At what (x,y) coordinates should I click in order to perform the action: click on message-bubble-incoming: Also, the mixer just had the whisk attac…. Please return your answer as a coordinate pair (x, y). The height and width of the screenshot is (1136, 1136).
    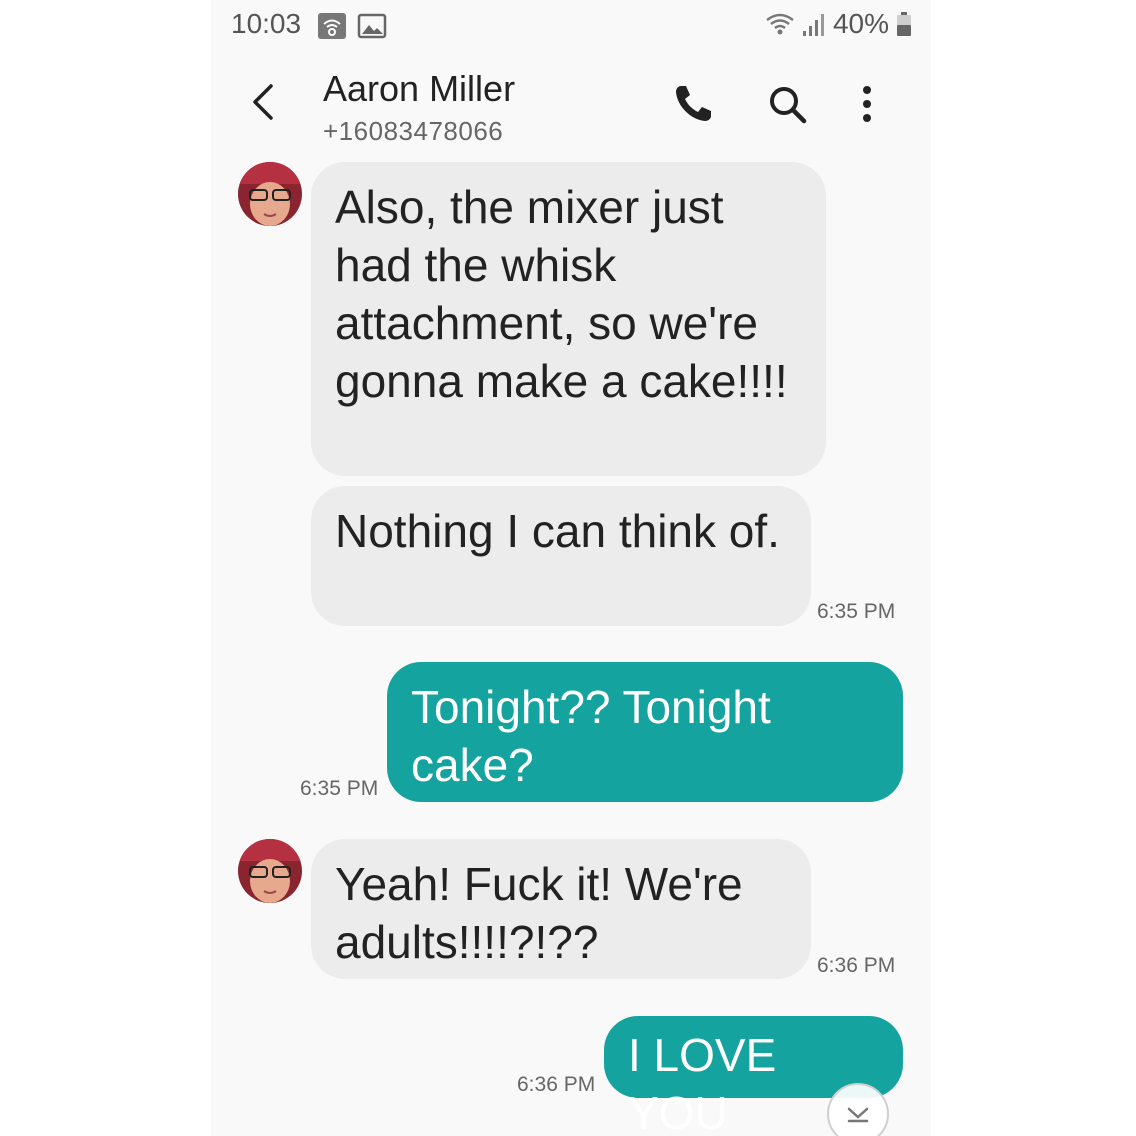
    Looking at the image, I should click on (568, 319).